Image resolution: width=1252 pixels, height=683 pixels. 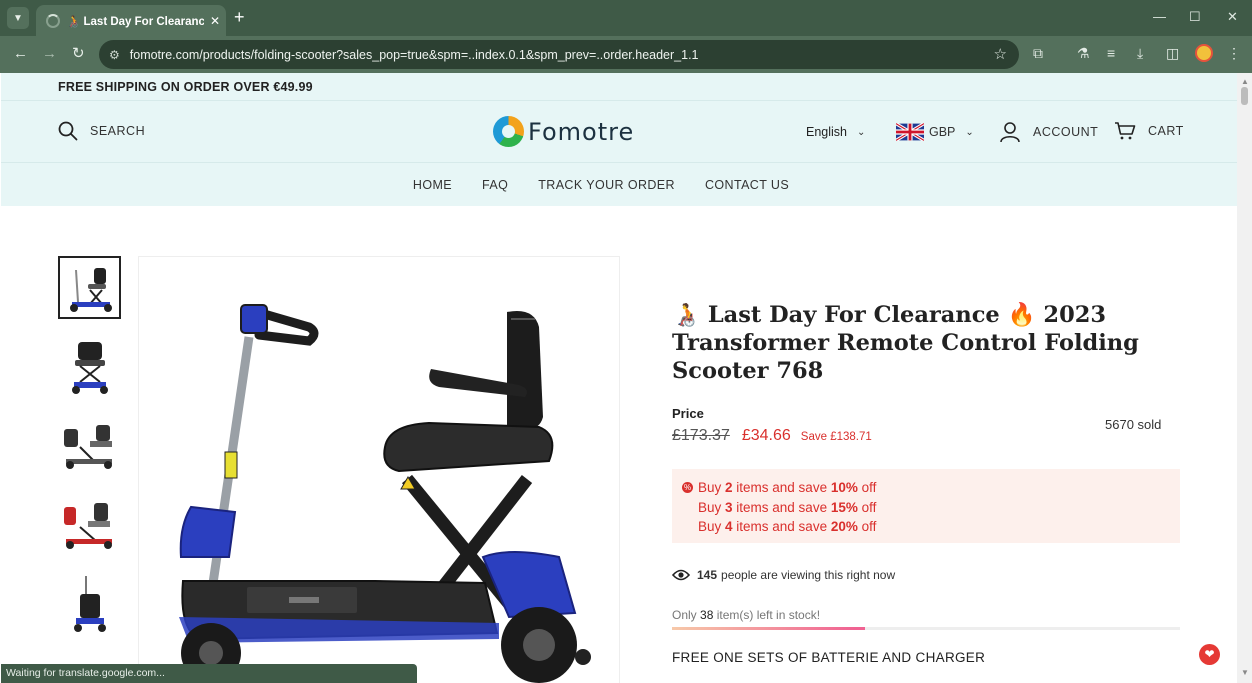 What do you see at coordinates (495, 185) in the screenshot?
I see `nav-faq: FAQ` at bounding box center [495, 185].